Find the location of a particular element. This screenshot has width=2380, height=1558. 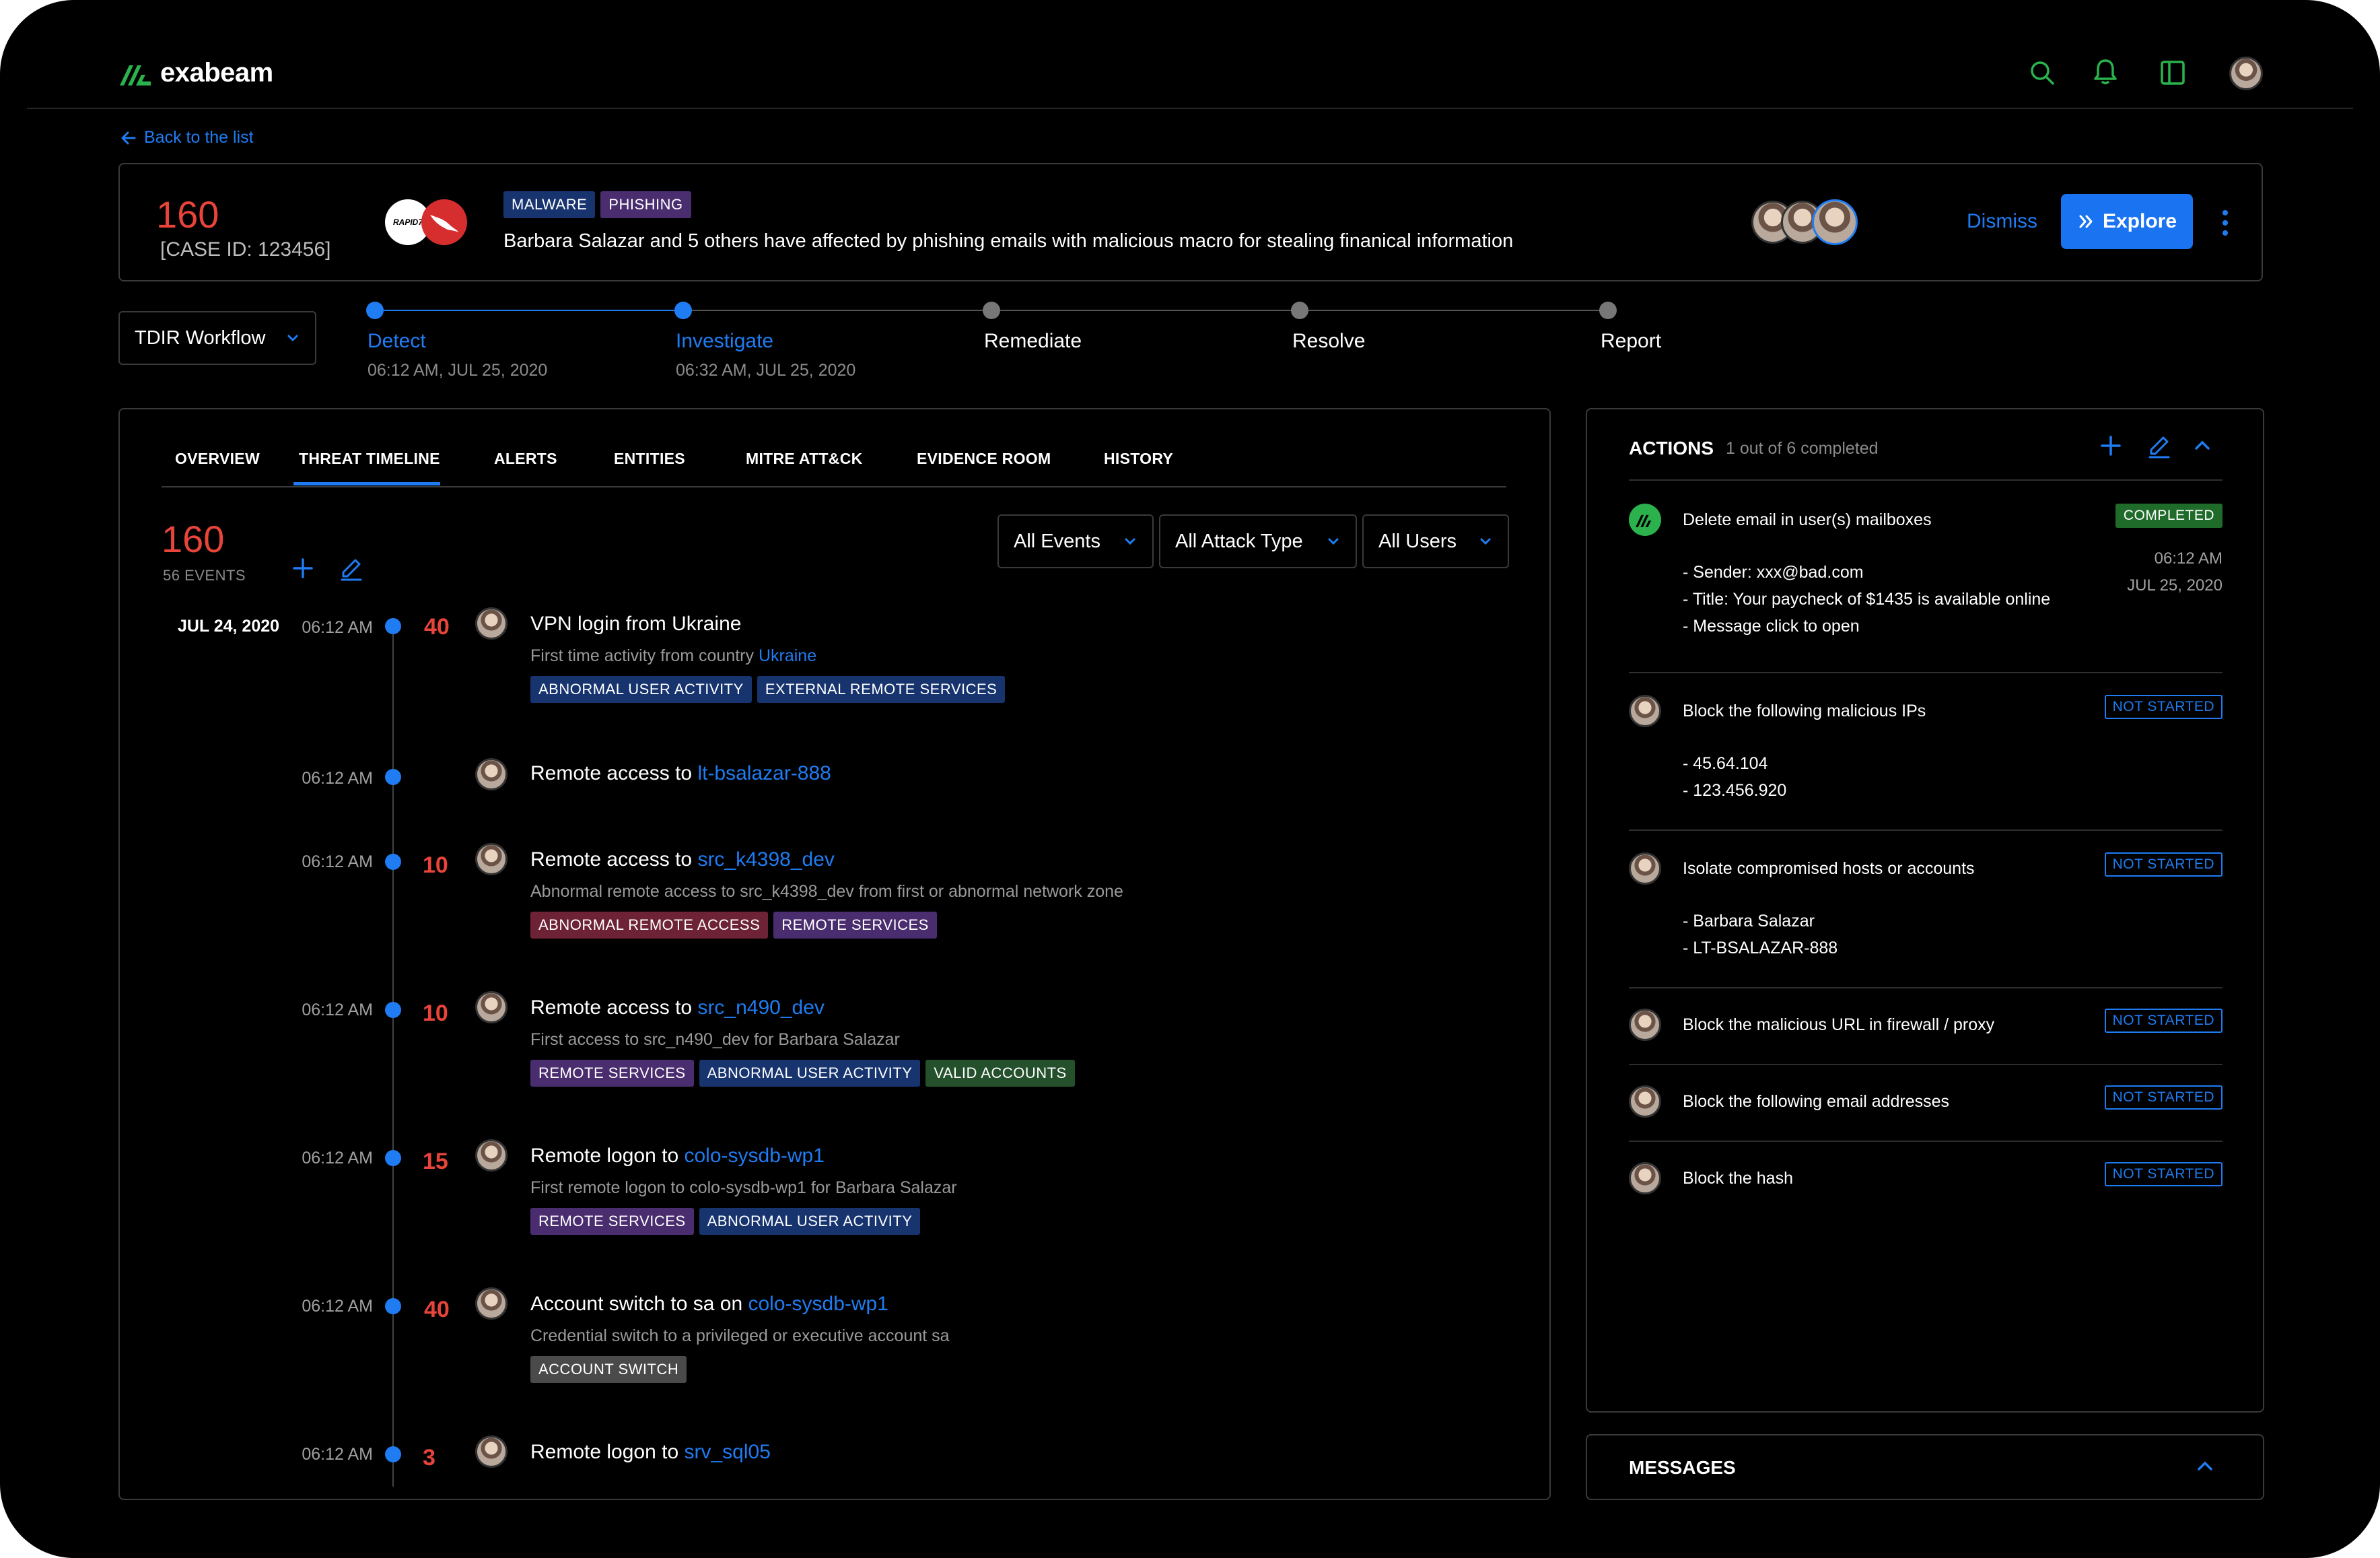

dismiss-button: Dismiss is located at coordinates (2002, 221).